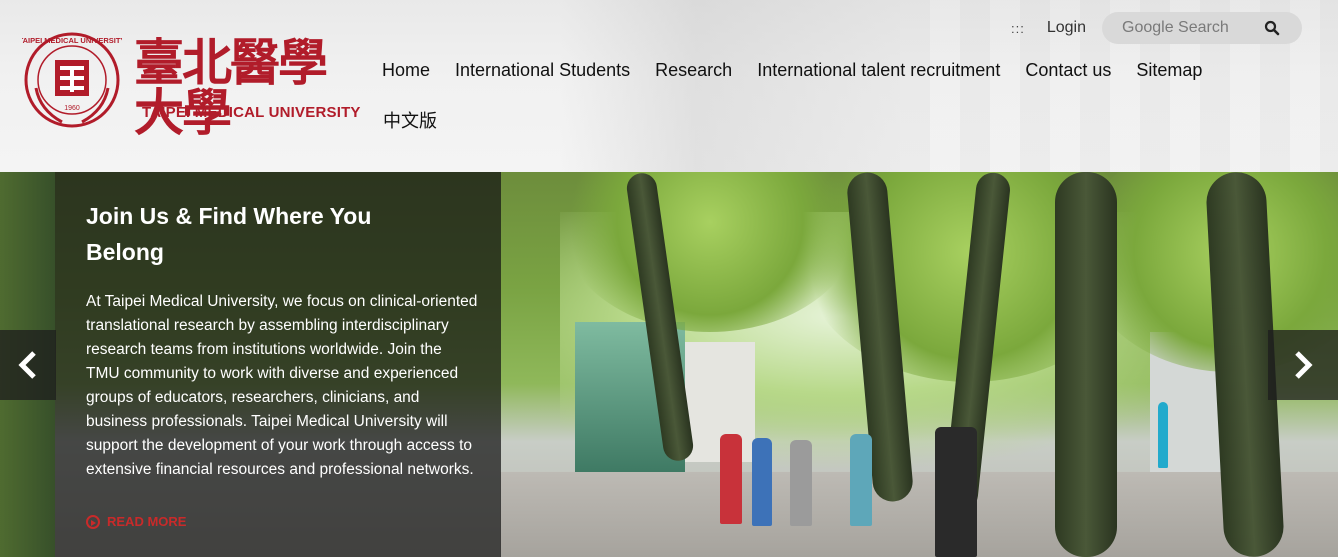  Describe the element at coordinates (72, 108) in the screenshot. I see `seal-year: 1960` at that location.